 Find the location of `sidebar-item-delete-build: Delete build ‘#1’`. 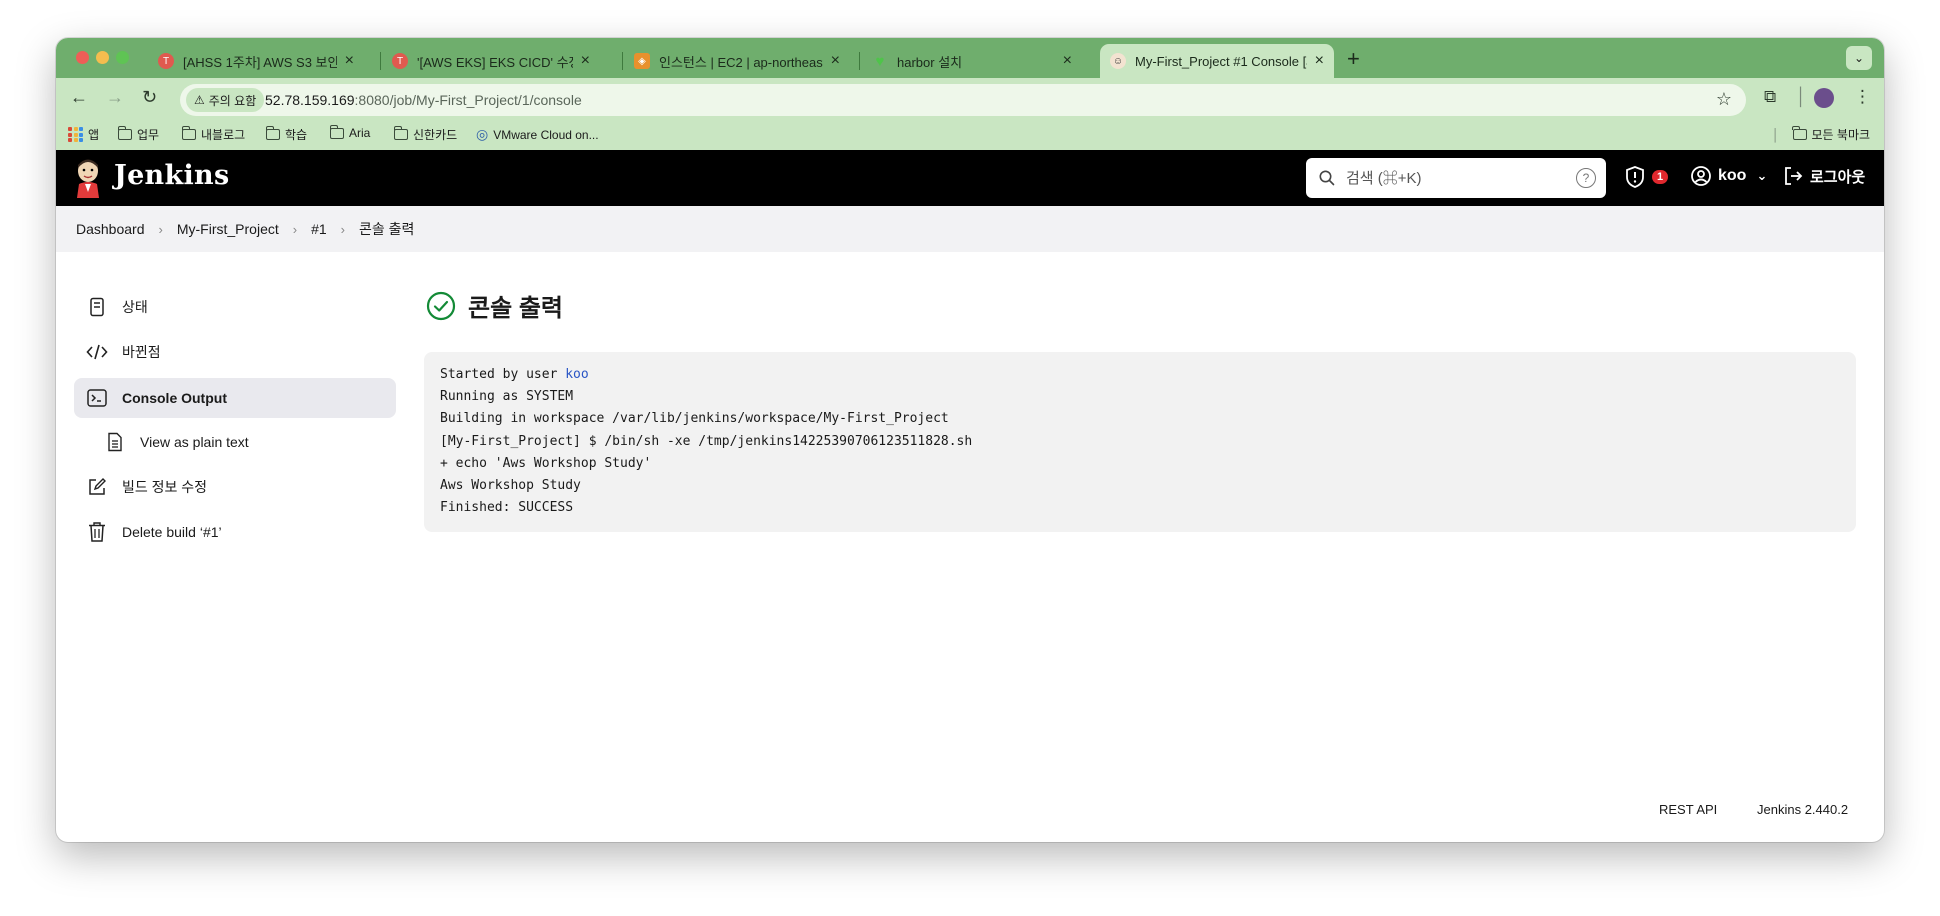

sidebar-item-delete-build: Delete build ‘#1’ is located at coordinates (235, 532).